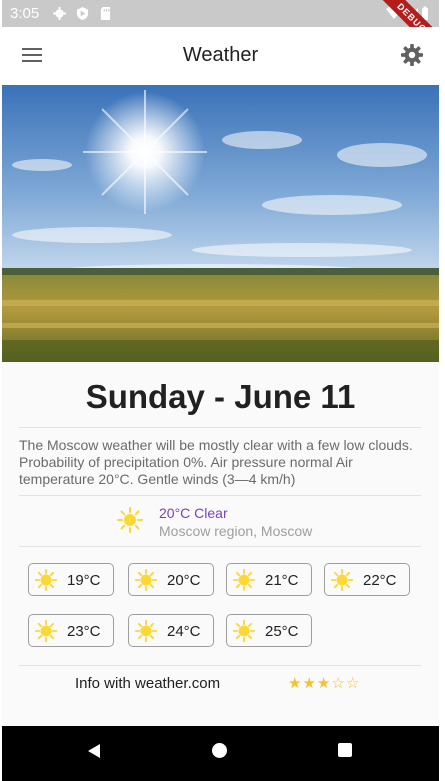 The width and height of the screenshot is (445, 781). I want to click on sd-card-icon, so click(105, 13).